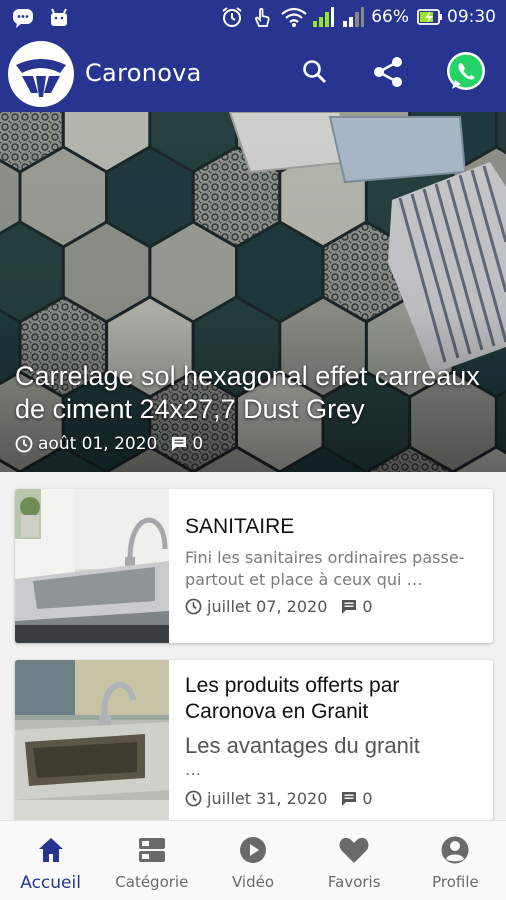 The image size is (506, 900). What do you see at coordinates (23, 18) in the screenshot?
I see `chat-notification-icon` at bounding box center [23, 18].